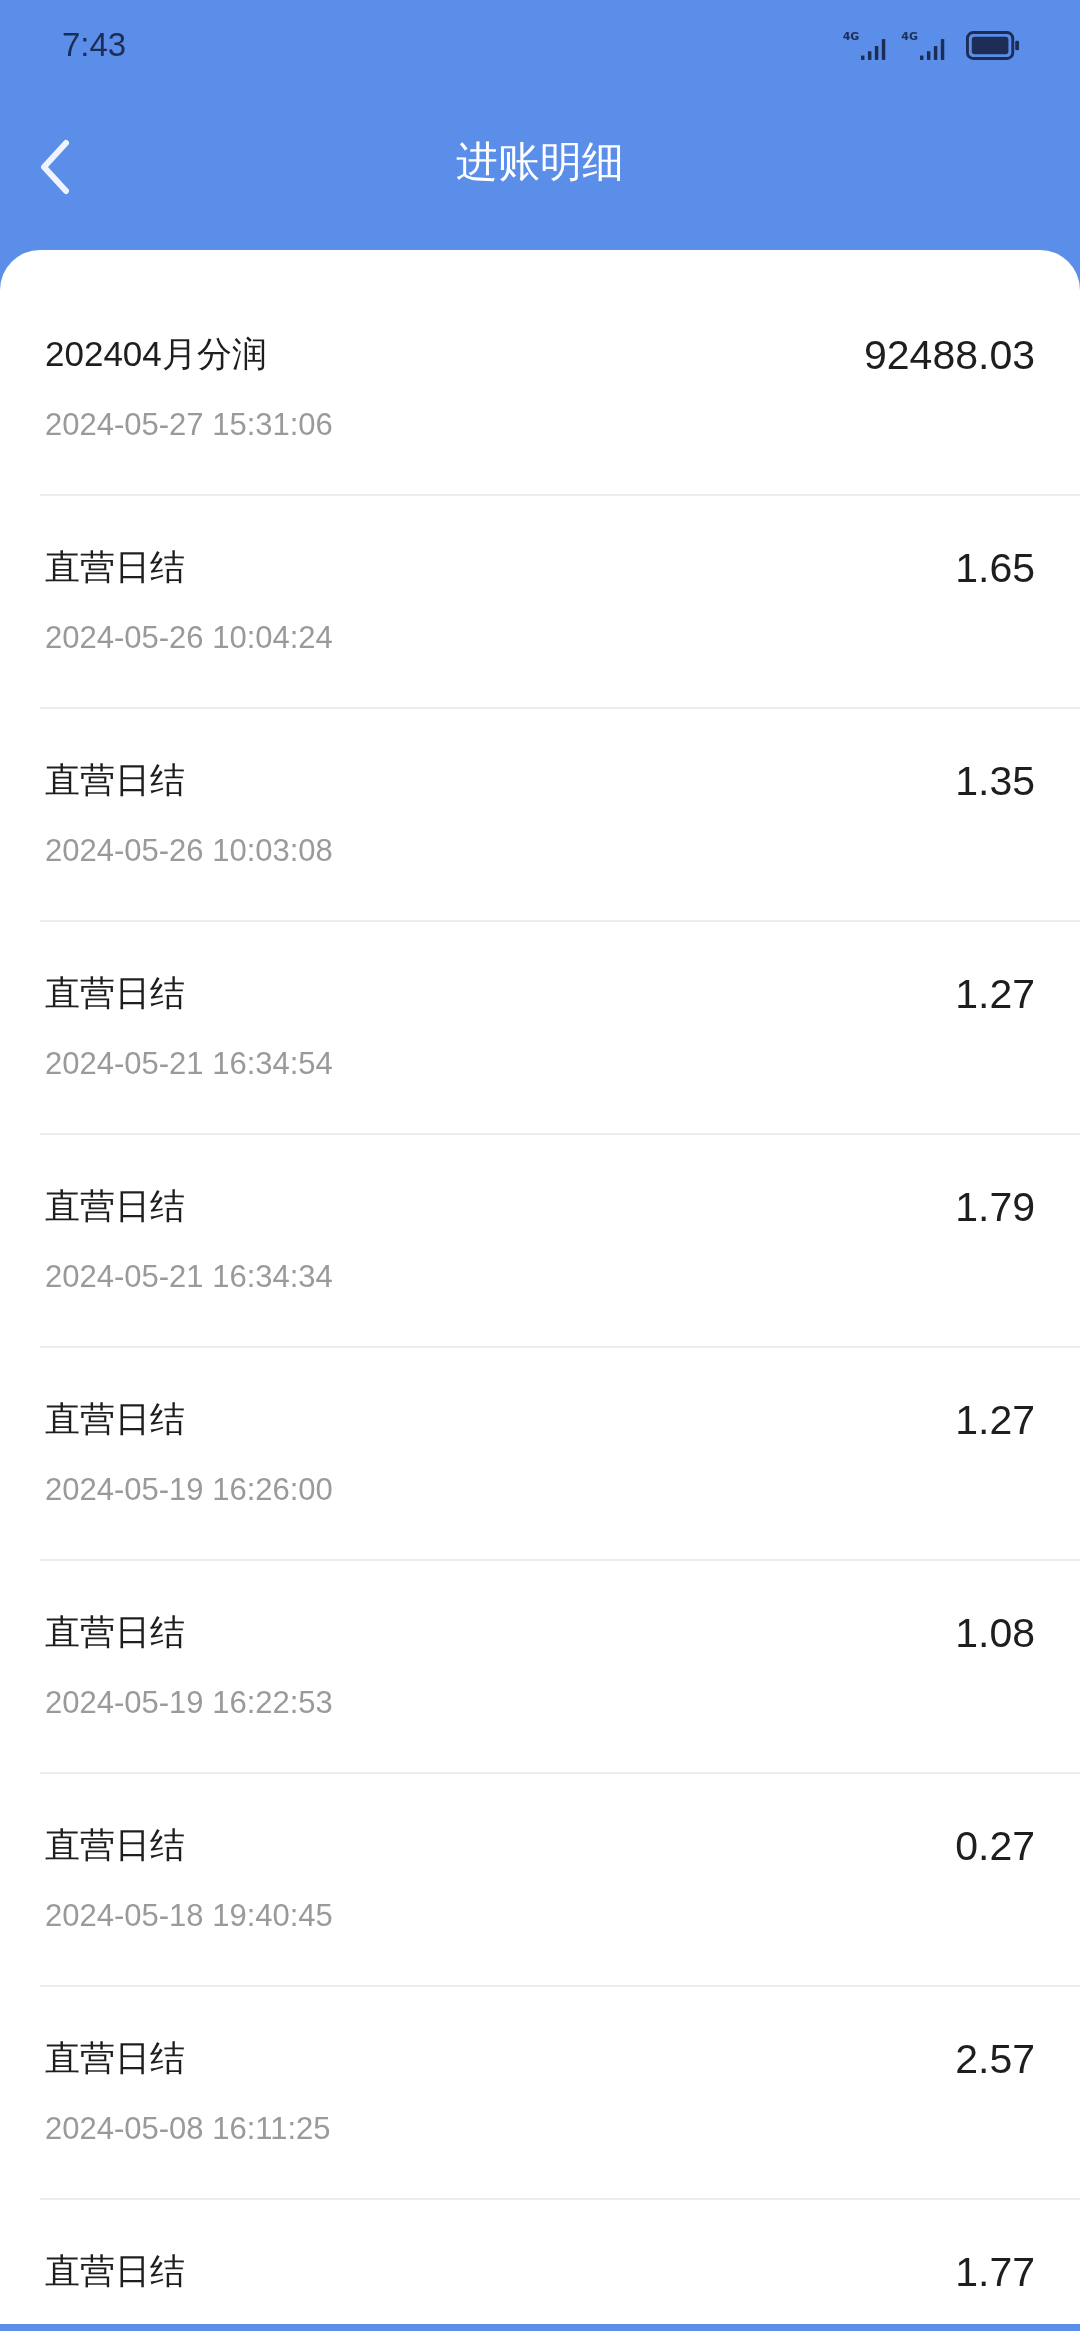  Describe the element at coordinates (993, 45) in the screenshot. I see `battery-icon` at that location.